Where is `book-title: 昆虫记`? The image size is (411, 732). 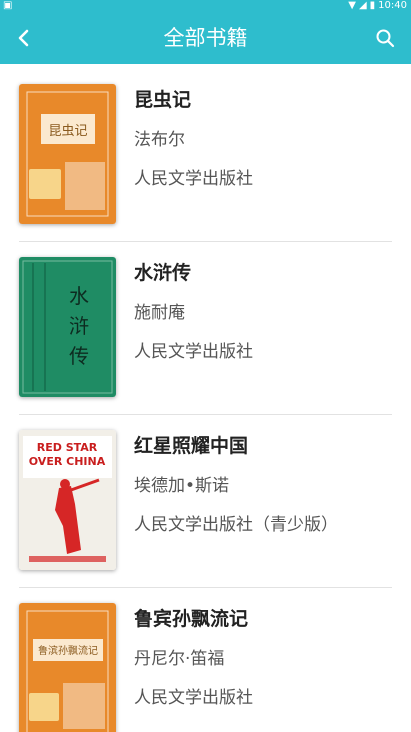
book-title: 昆虫记 is located at coordinates (163, 100).